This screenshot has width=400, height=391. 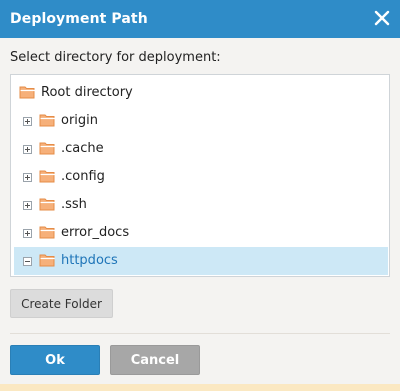 I want to click on tree-item-label: httpdocs, so click(x=89, y=260).